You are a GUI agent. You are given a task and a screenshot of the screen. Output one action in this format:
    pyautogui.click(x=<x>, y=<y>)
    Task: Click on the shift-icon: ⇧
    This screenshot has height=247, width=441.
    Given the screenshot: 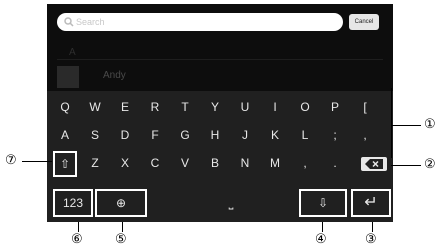 What is the action you would take?
    pyautogui.click(x=65, y=164)
    